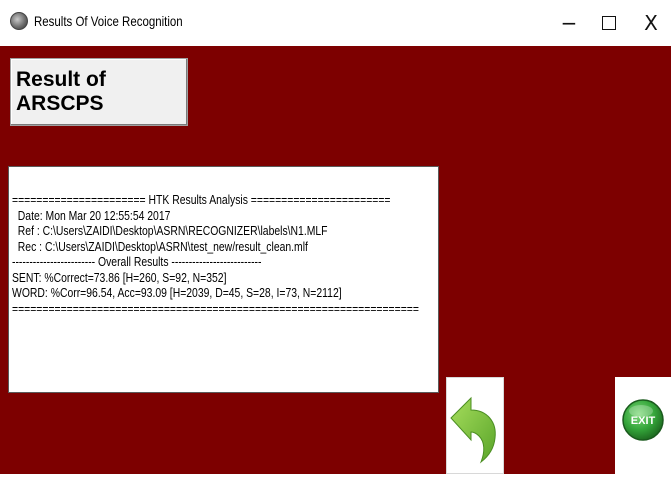 This screenshot has height=479, width=671. What do you see at coordinates (108, 21) in the screenshot?
I see `window-title: Results Of Voice Recognition` at bounding box center [108, 21].